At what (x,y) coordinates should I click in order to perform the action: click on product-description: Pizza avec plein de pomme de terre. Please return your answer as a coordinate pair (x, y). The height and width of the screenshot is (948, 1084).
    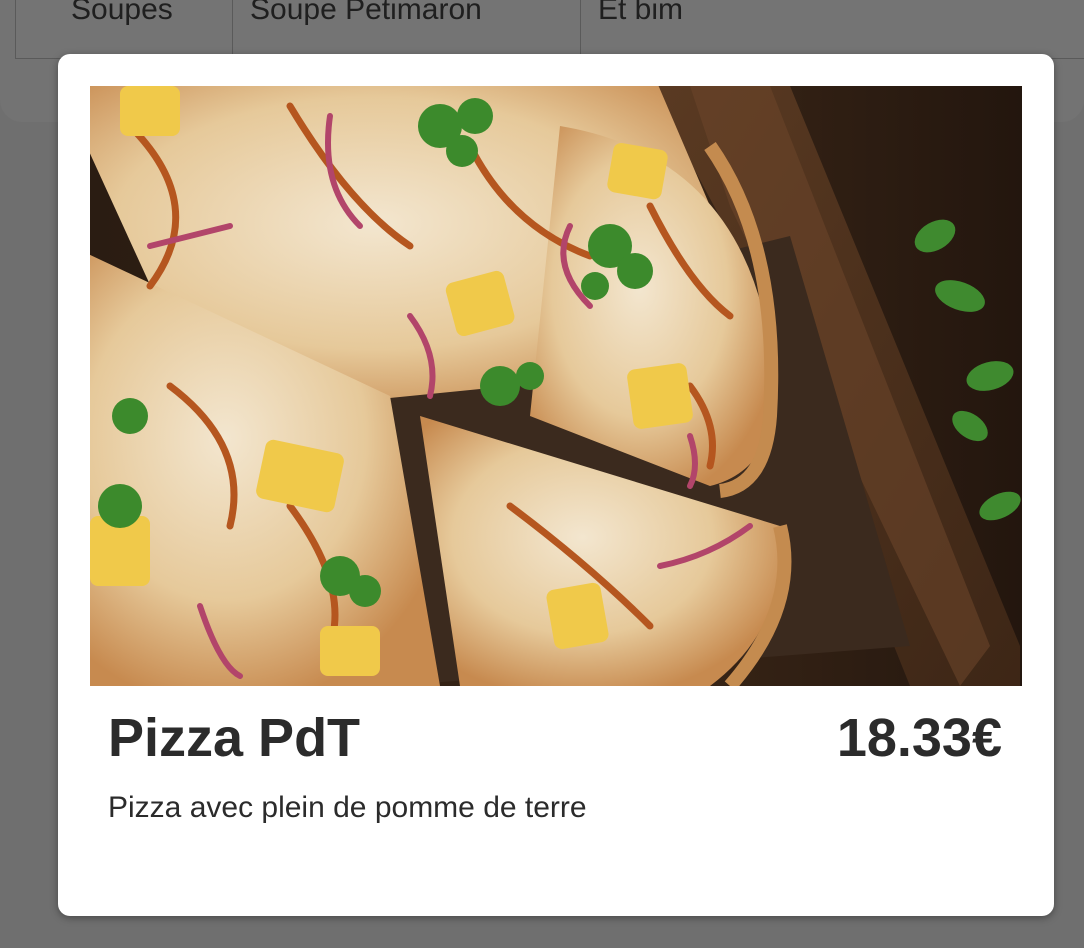
    Looking at the image, I should click on (347, 807).